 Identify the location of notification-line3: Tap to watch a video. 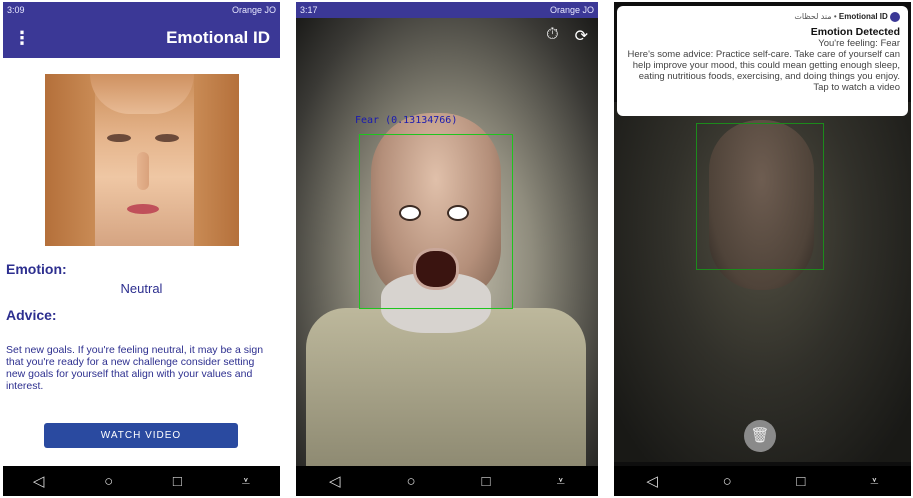
(856, 87).